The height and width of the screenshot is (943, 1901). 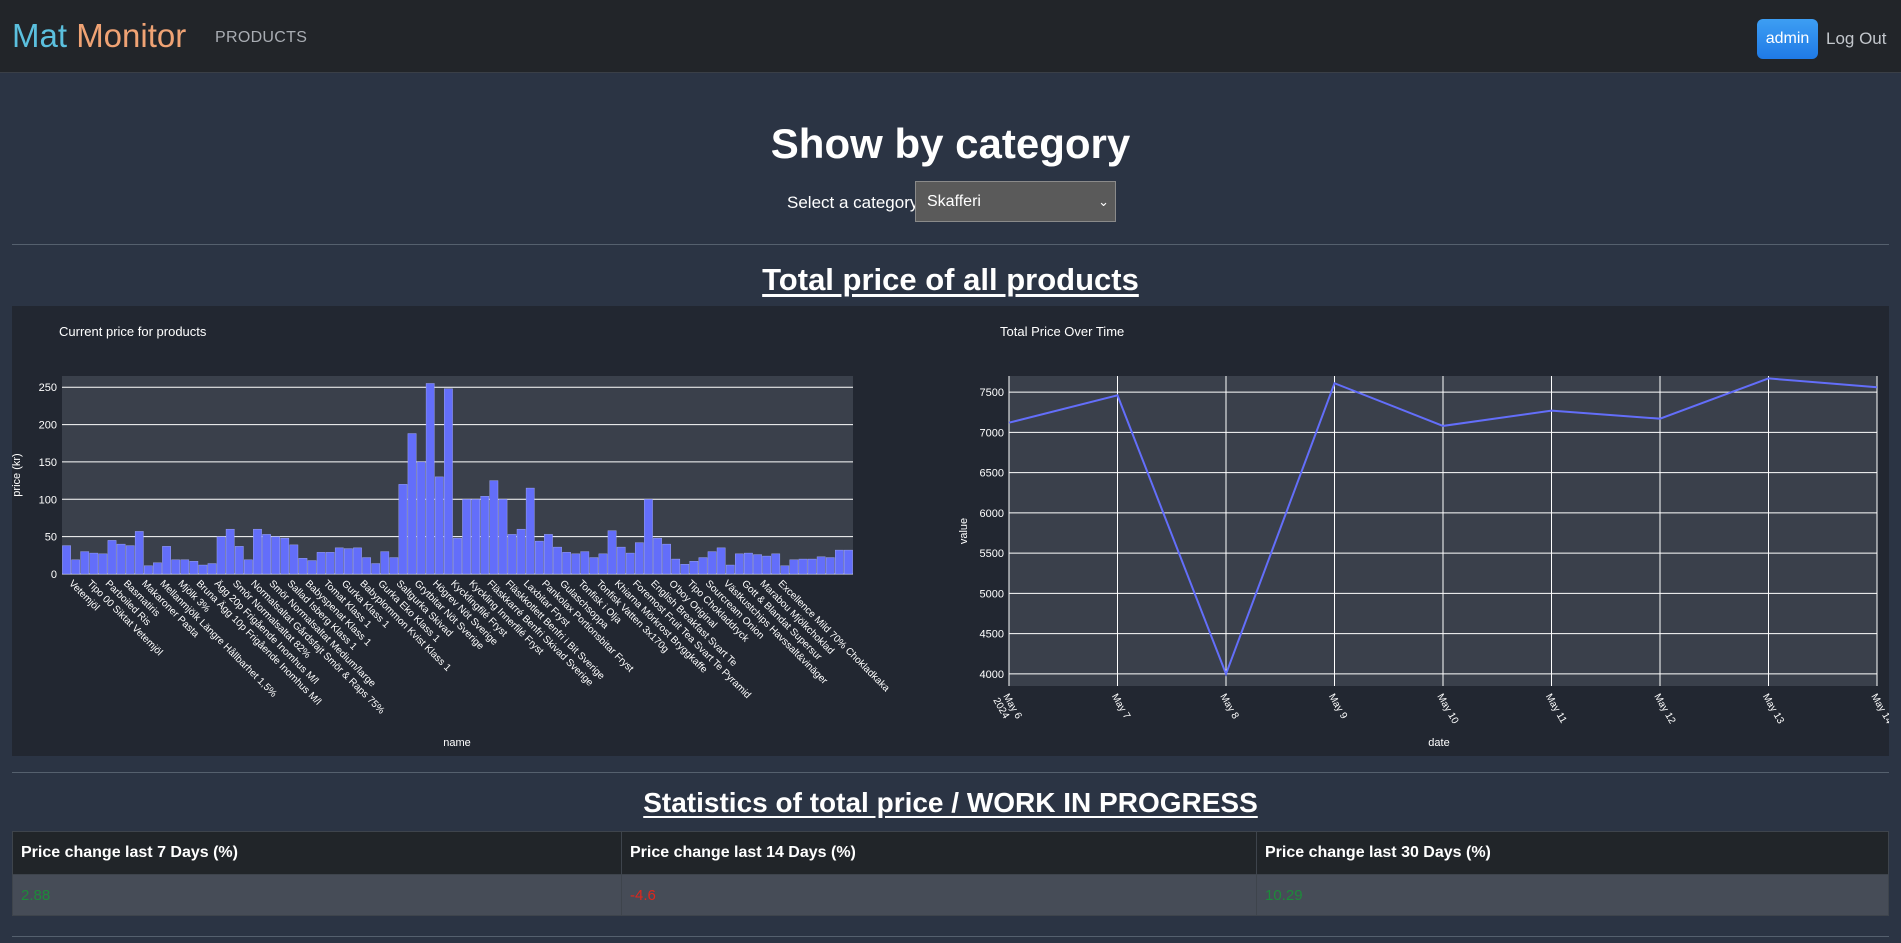 I want to click on nav-products-link: PRODUCTS, so click(x=261, y=38).